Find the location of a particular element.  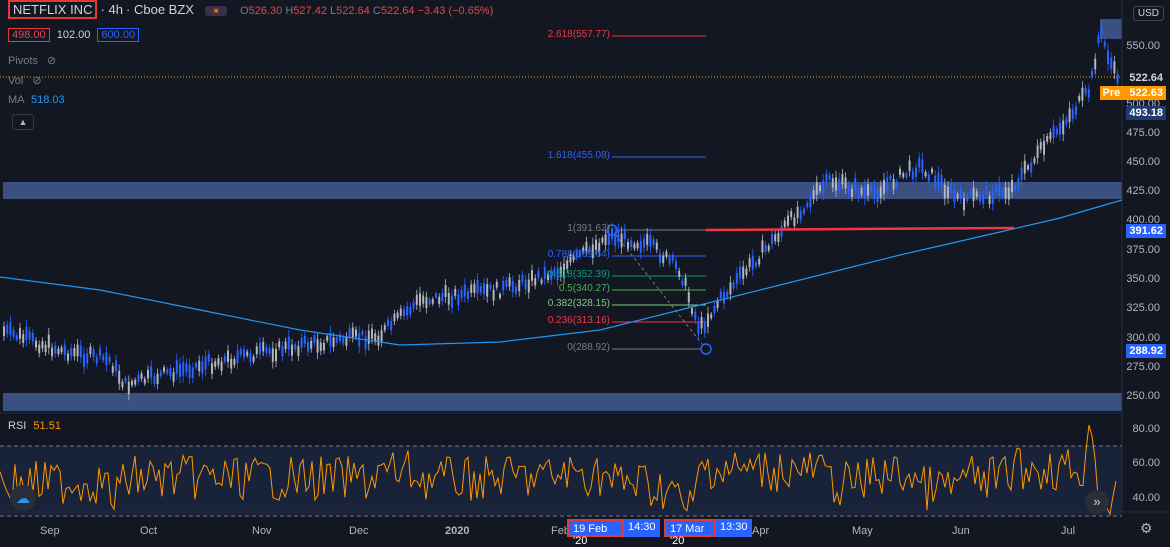

vol-legend: Vol ⊘ is located at coordinates (25, 80).